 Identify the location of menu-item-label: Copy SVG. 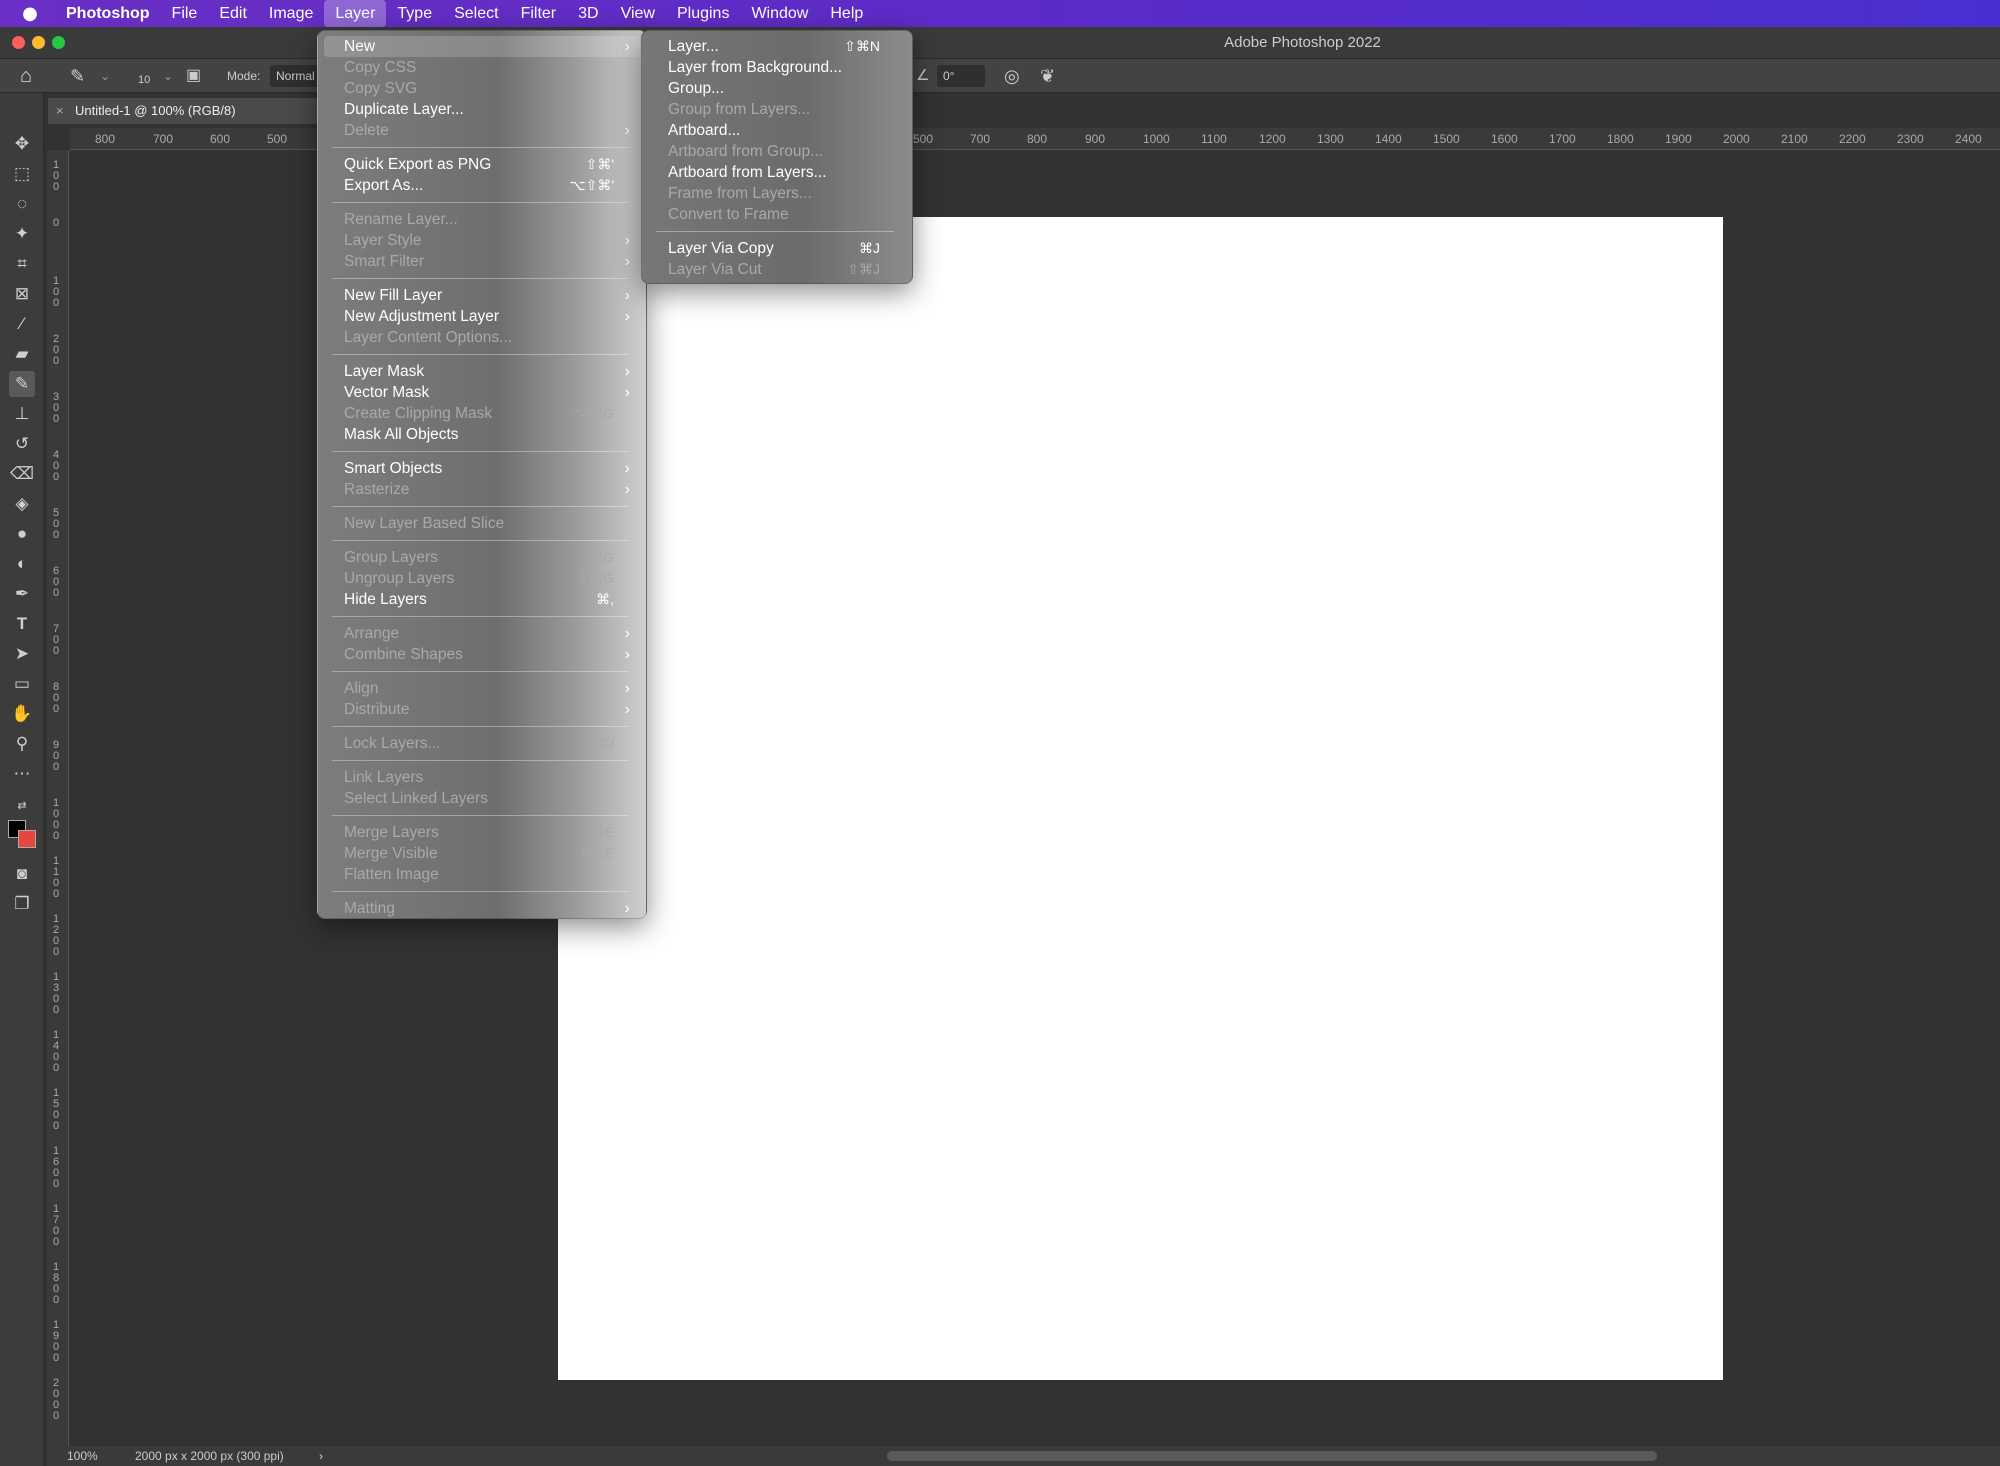
(381, 88).